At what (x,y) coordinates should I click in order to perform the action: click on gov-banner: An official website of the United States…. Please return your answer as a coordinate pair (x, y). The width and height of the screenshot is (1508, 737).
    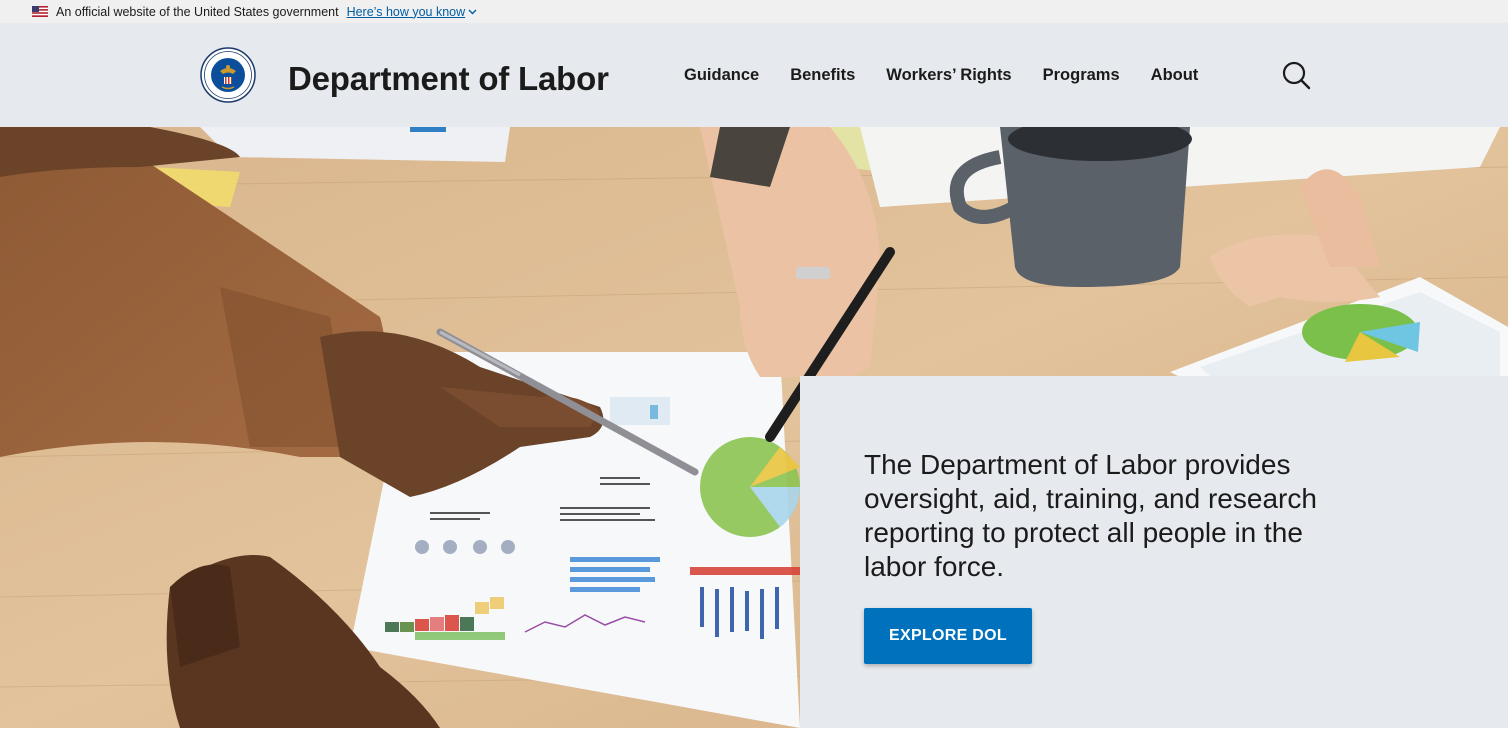
    Looking at the image, I should click on (754, 11).